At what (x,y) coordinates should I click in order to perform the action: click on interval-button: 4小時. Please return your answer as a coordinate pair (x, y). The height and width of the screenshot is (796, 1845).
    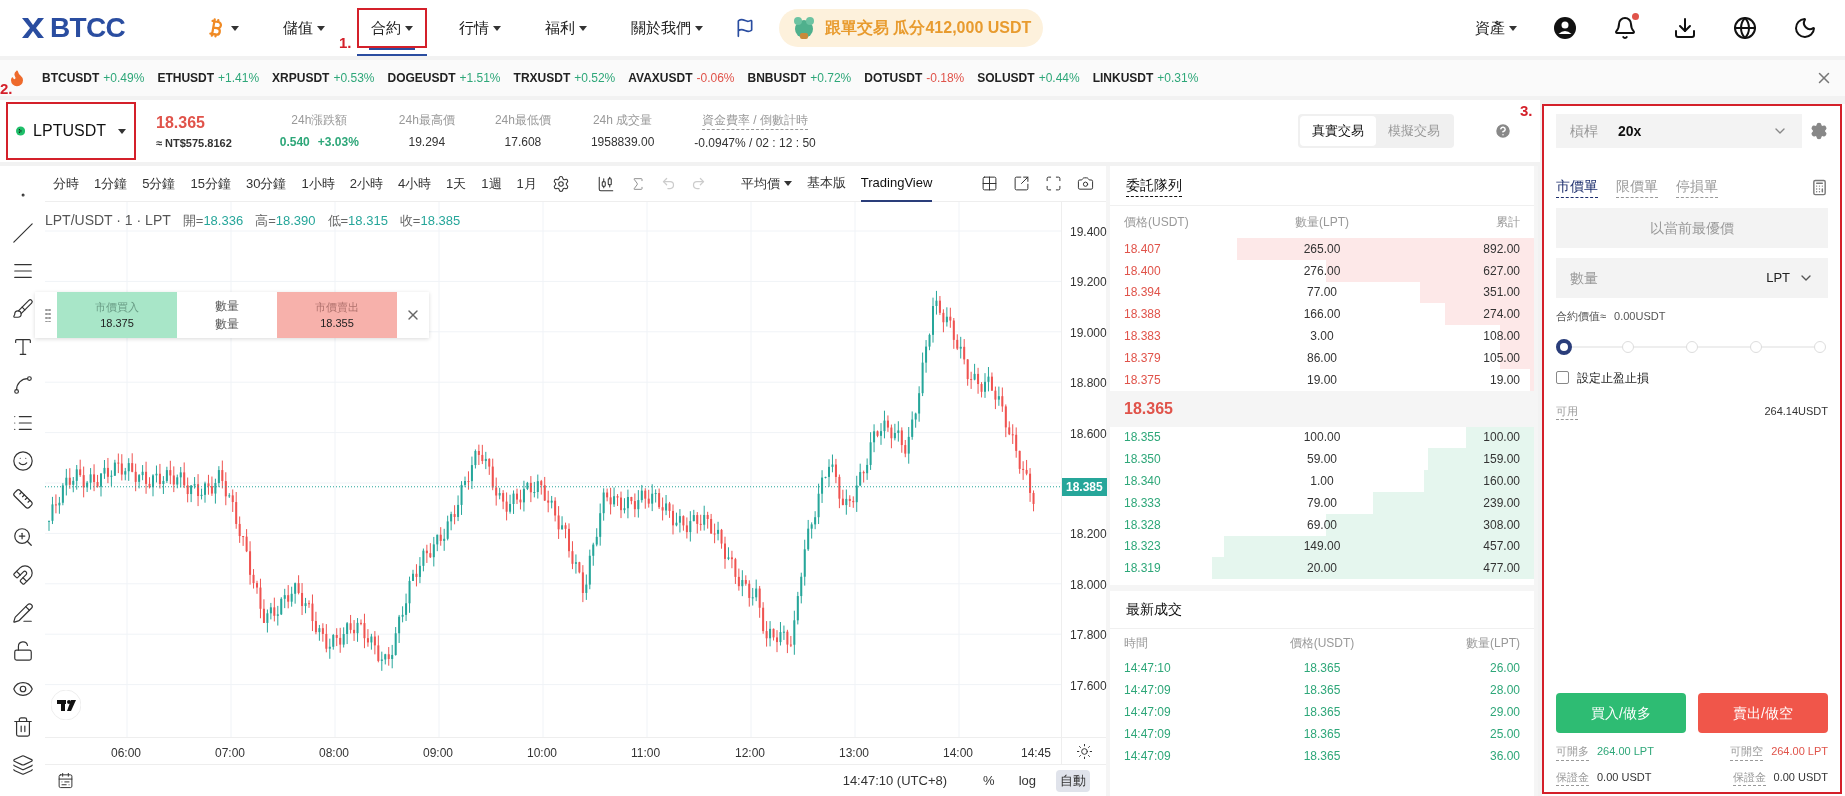
    Looking at the image, I should click on (414, 183).